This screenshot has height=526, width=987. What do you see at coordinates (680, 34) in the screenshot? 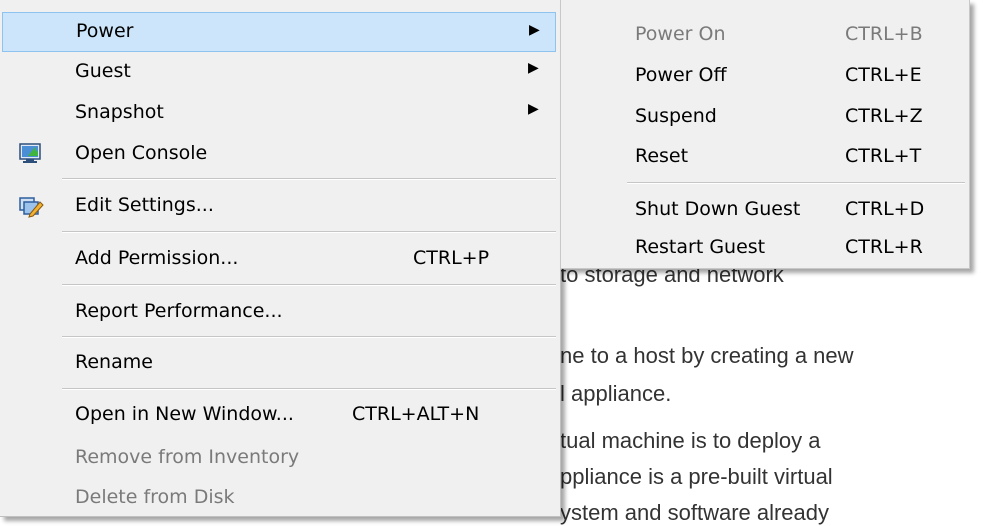
I see `menu-item-label: Power On` at bounding box center [680, 34].